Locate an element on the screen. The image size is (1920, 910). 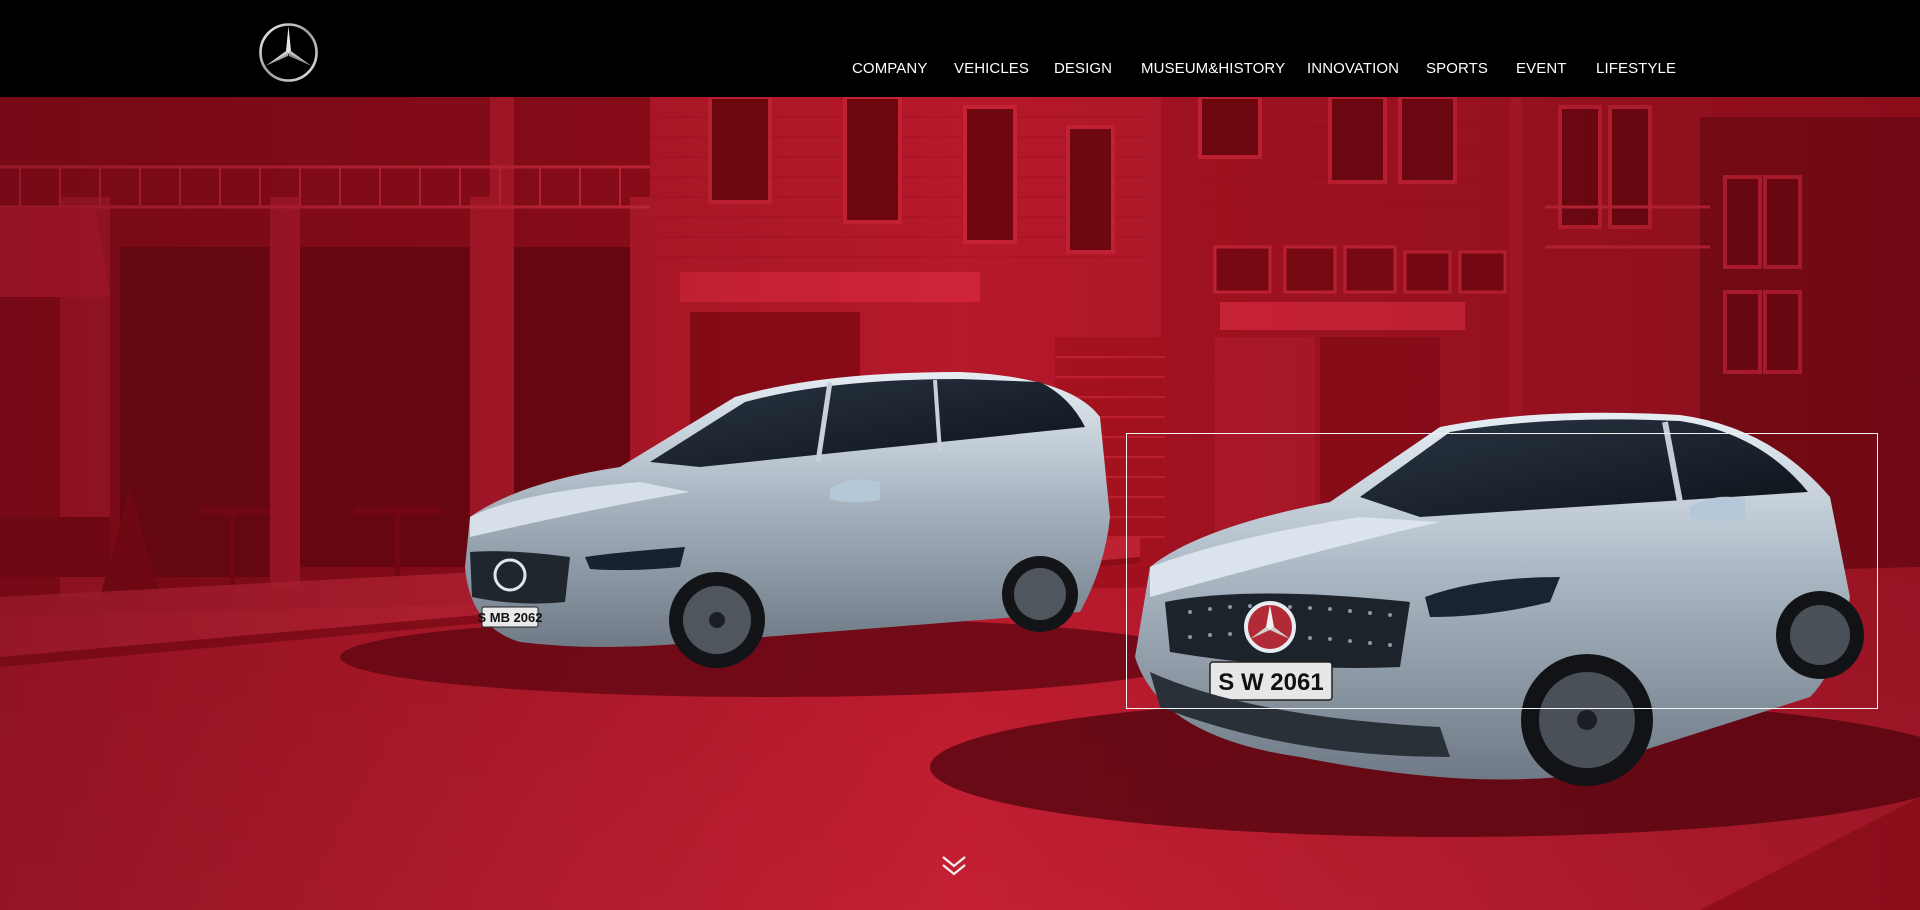
featured-vehicle-frame is located at coordinates (1502, 571).